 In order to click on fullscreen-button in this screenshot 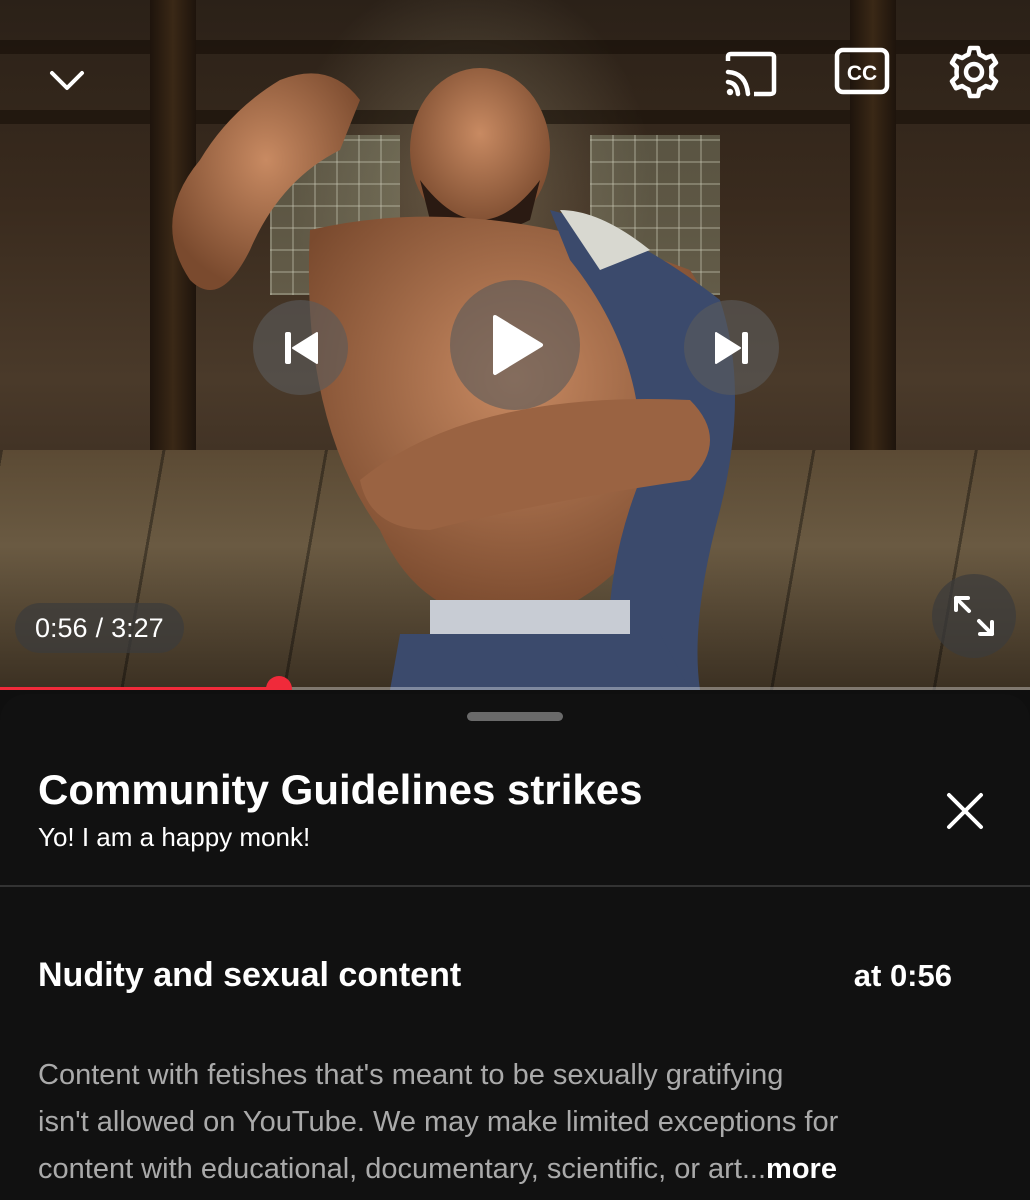, I will do `click(974, 616)`.